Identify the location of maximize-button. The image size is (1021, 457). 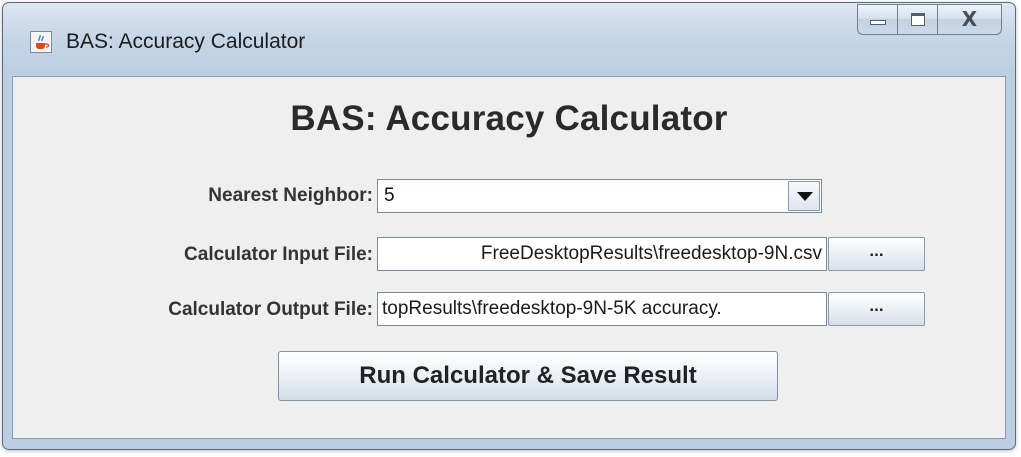
(917, 19).